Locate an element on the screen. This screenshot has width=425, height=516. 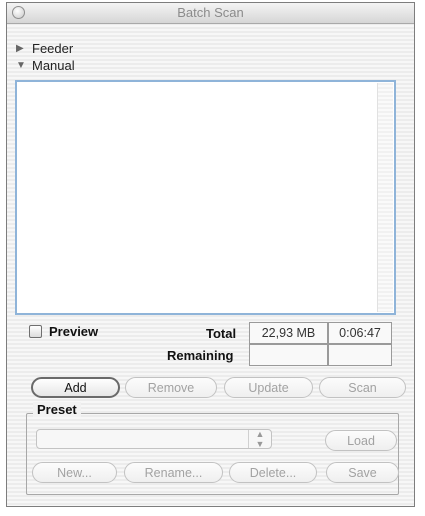
scan-button: Scan is located at coordinates (362, 387).